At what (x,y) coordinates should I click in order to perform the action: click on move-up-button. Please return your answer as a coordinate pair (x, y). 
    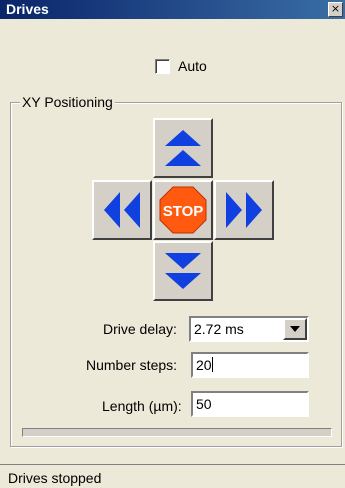
    Looking at the image, I should click on (183, 148).